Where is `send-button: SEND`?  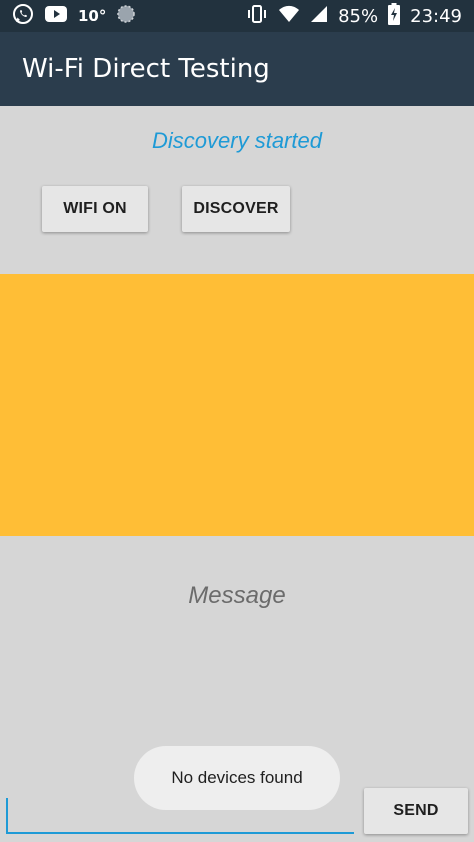 send-button: SEND is located at coordinates (416, 811).